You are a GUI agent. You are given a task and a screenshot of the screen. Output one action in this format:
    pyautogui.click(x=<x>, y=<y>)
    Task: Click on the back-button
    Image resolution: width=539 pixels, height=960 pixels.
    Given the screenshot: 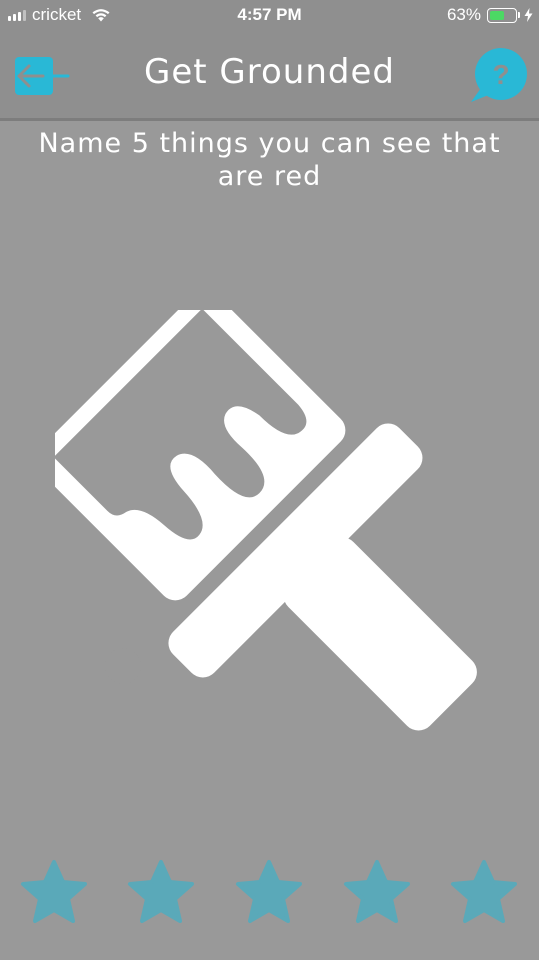 What is the action you would take?
    pyautogui.click(x=41, y=77)
    